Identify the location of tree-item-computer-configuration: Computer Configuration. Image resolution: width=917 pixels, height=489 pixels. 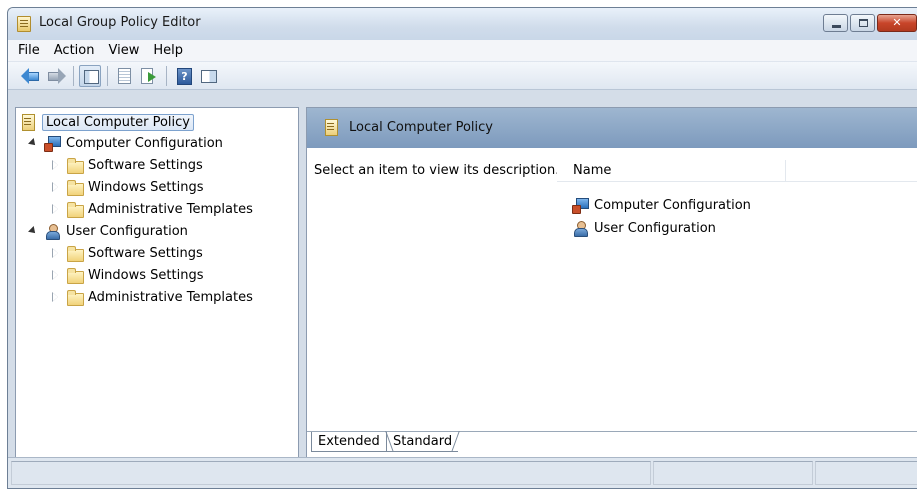
(125, 143).